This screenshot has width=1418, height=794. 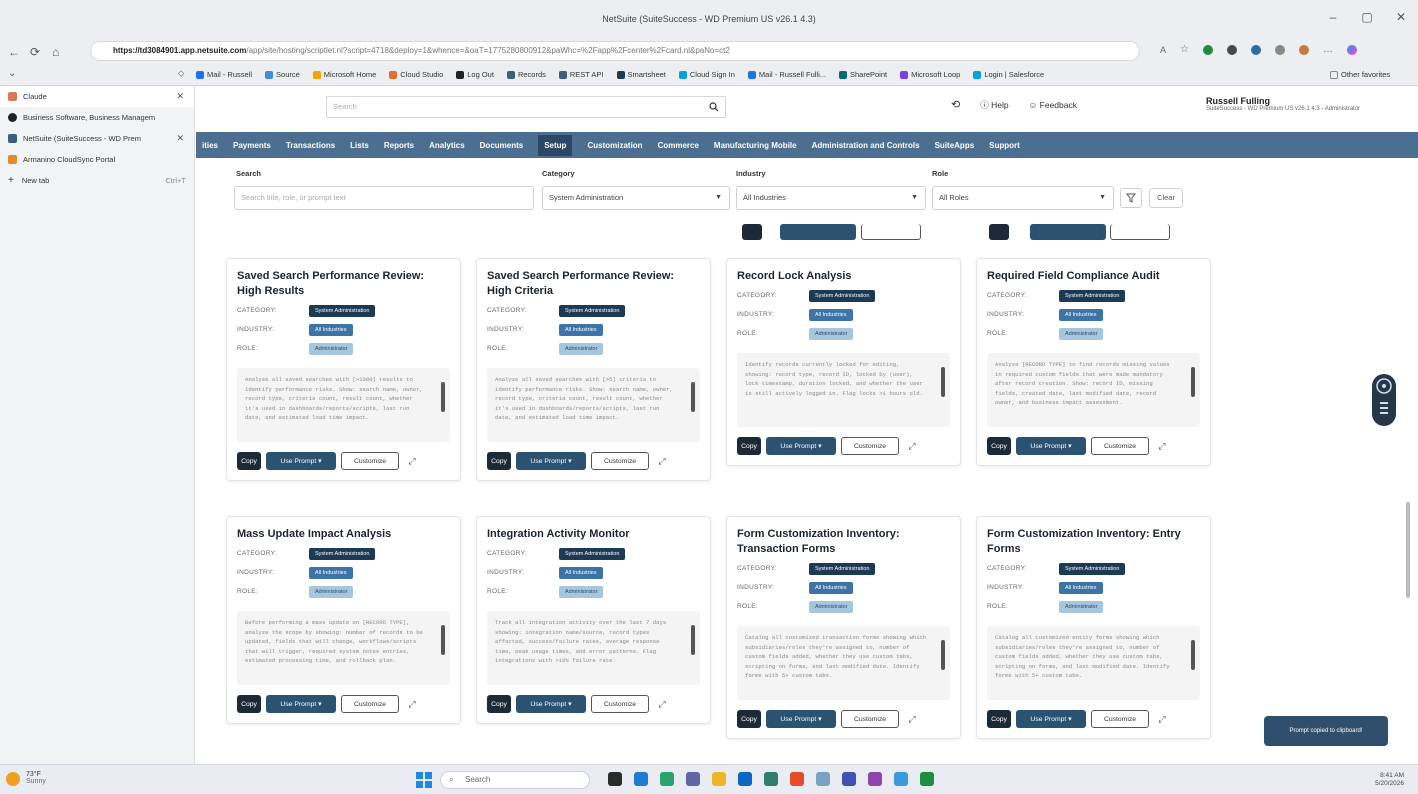 What do you see at coordinates (1333, 17) in the screenshot?
I see `minimize-button: –` at bounding box center [1333, 17].